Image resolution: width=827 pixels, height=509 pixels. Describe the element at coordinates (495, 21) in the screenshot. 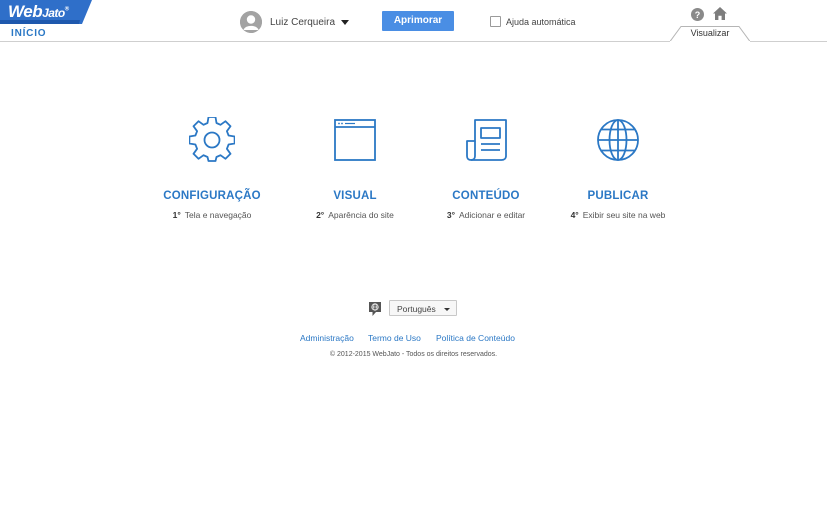

I see `ajuda-checkbox` at that location.